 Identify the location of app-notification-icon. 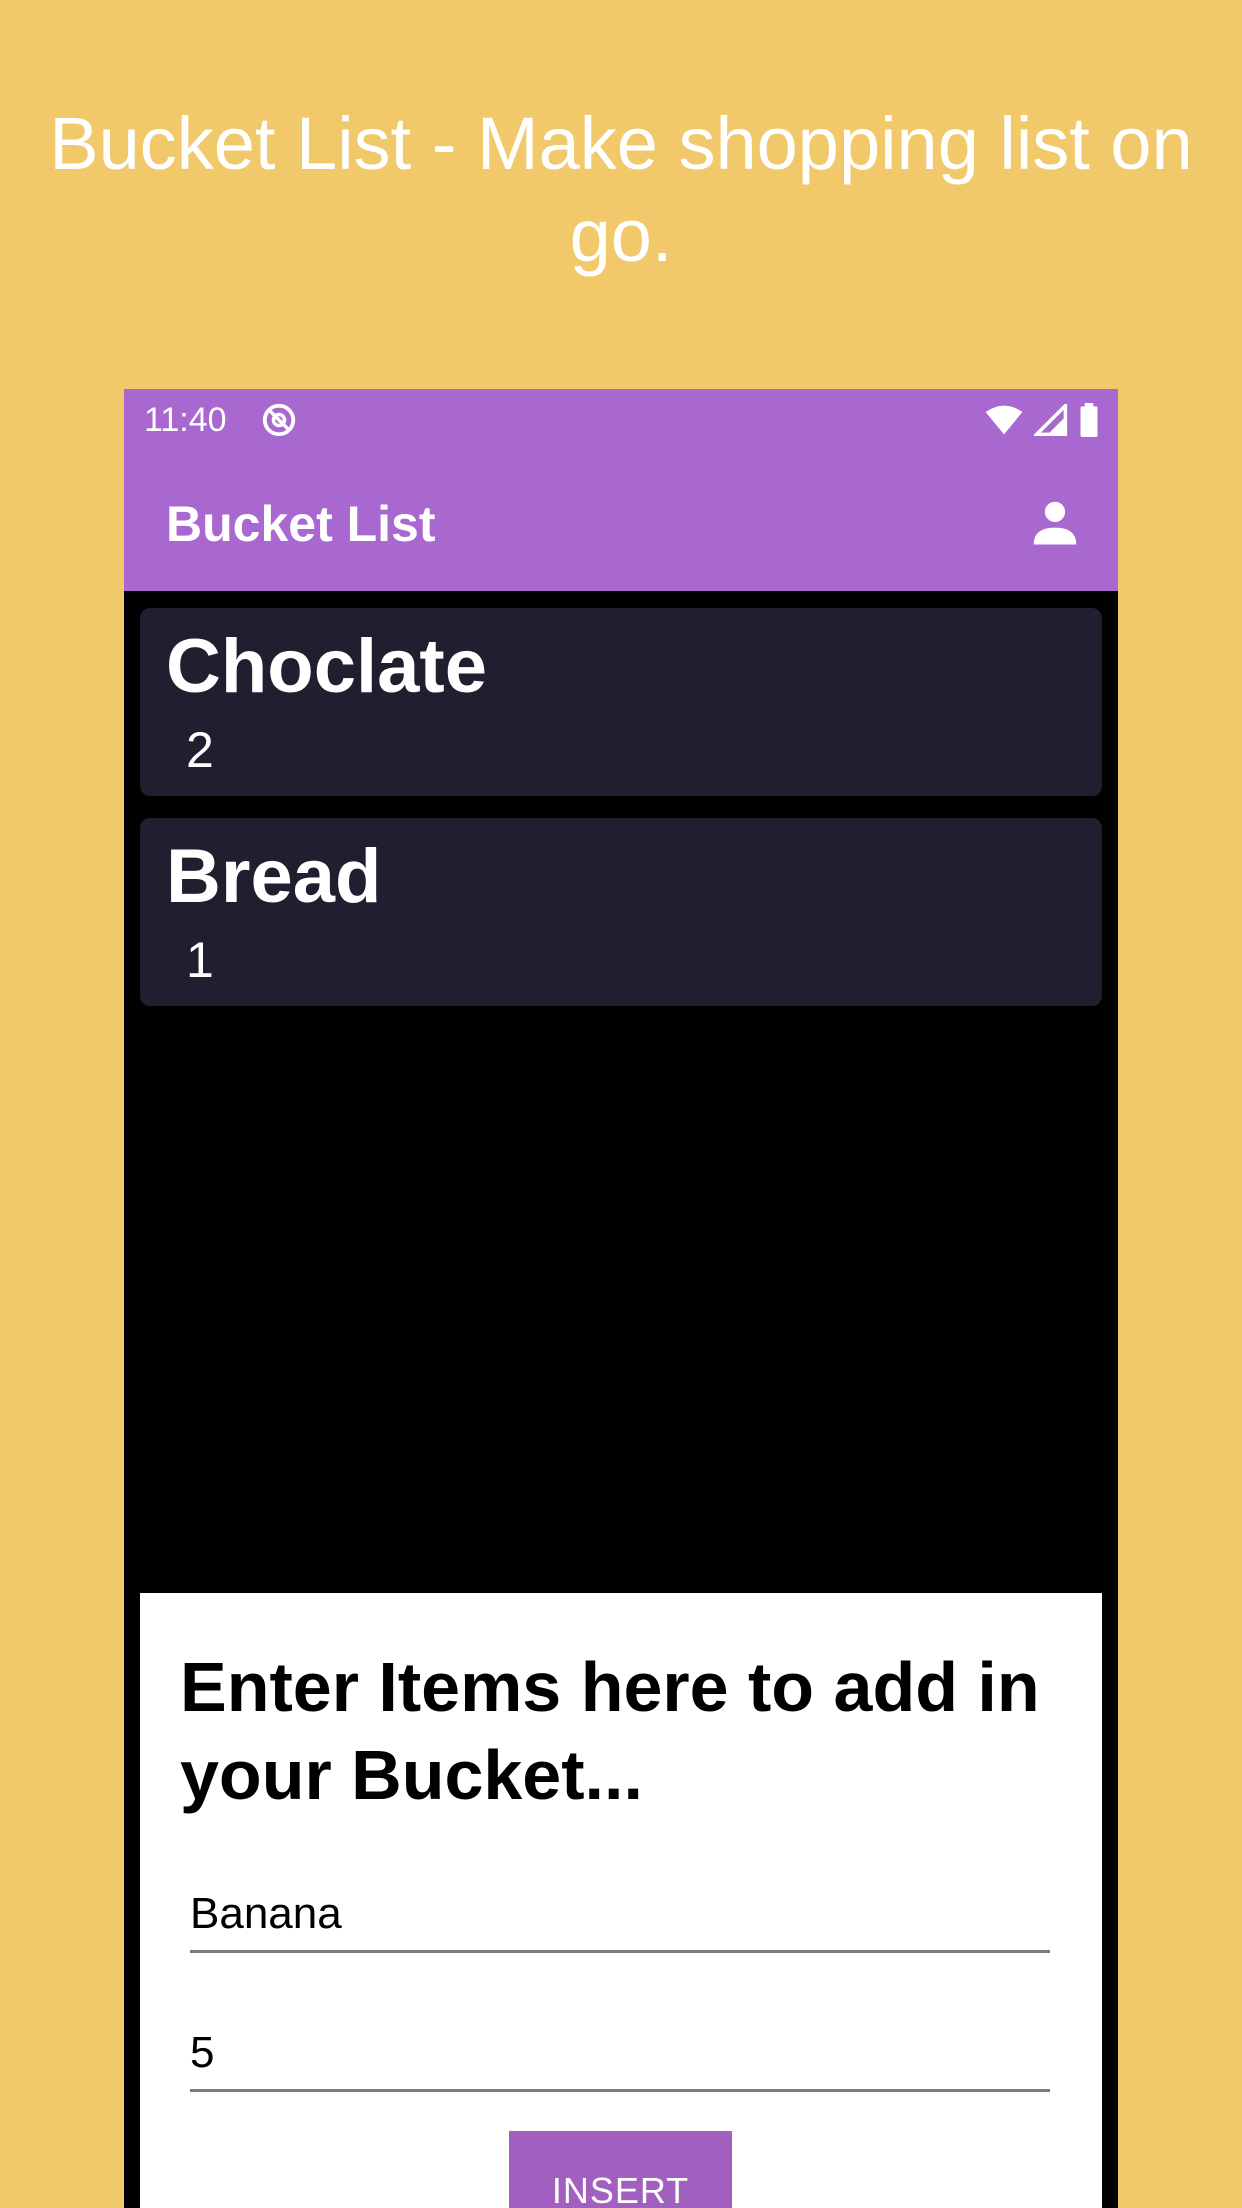
(279, 420).